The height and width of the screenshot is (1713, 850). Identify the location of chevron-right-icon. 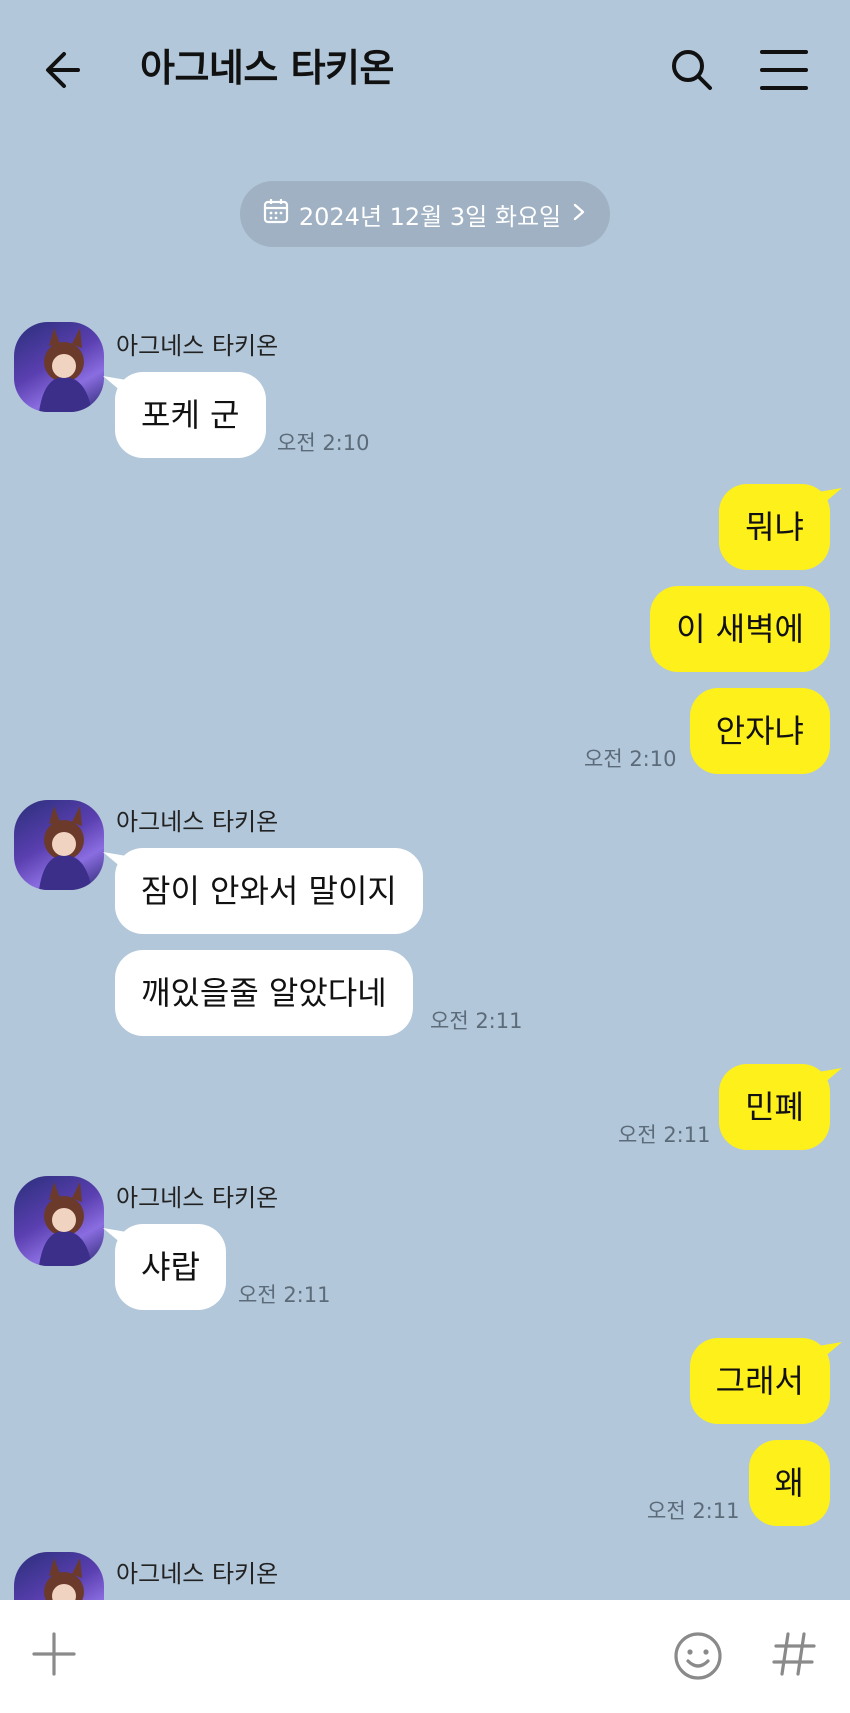
(579, 214).